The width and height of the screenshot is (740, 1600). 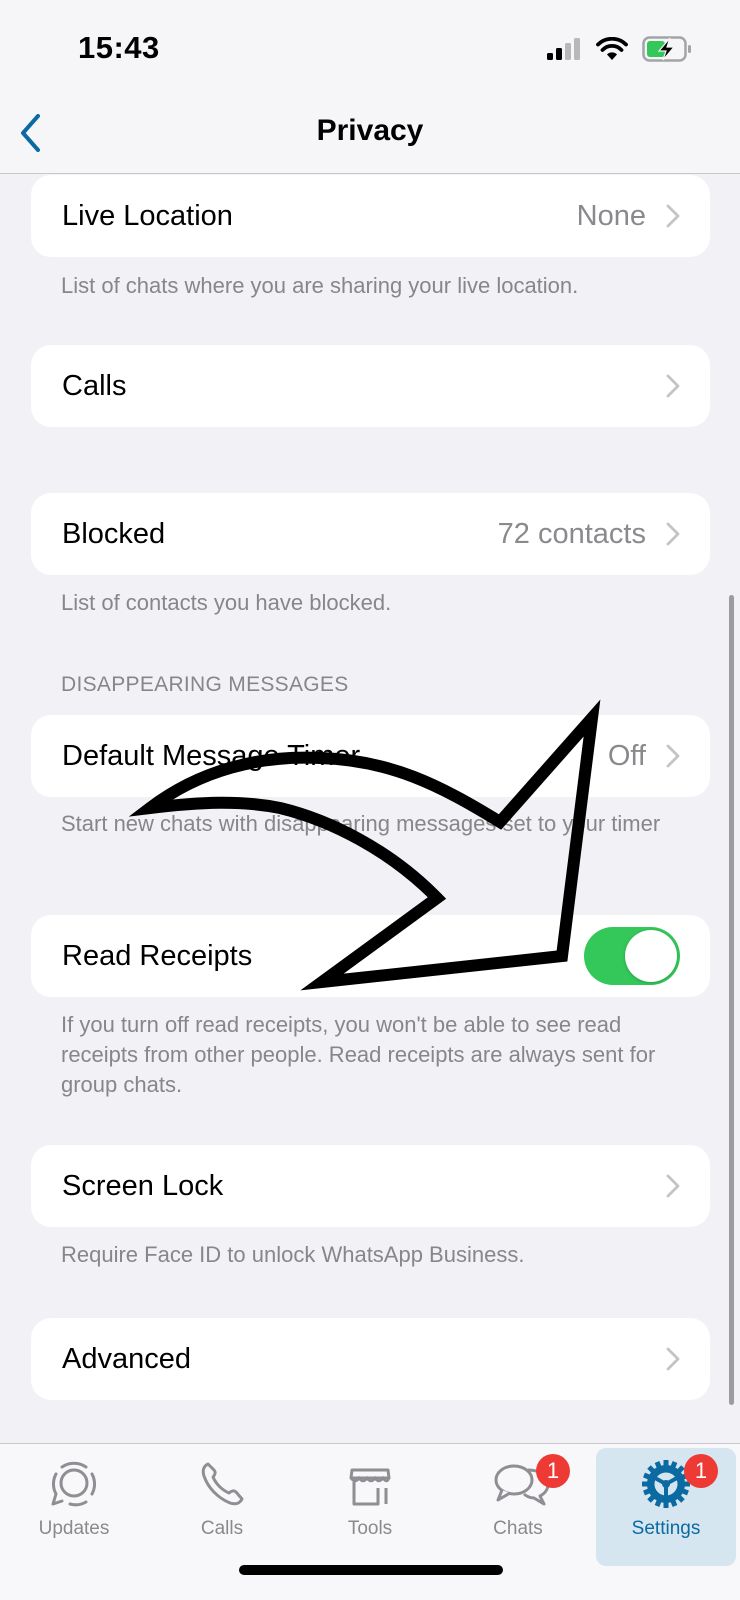 What do you see at coordinates (370, 386) in the screenshot?
I see `calls-row: Calls` at bounding box center [370, 386].